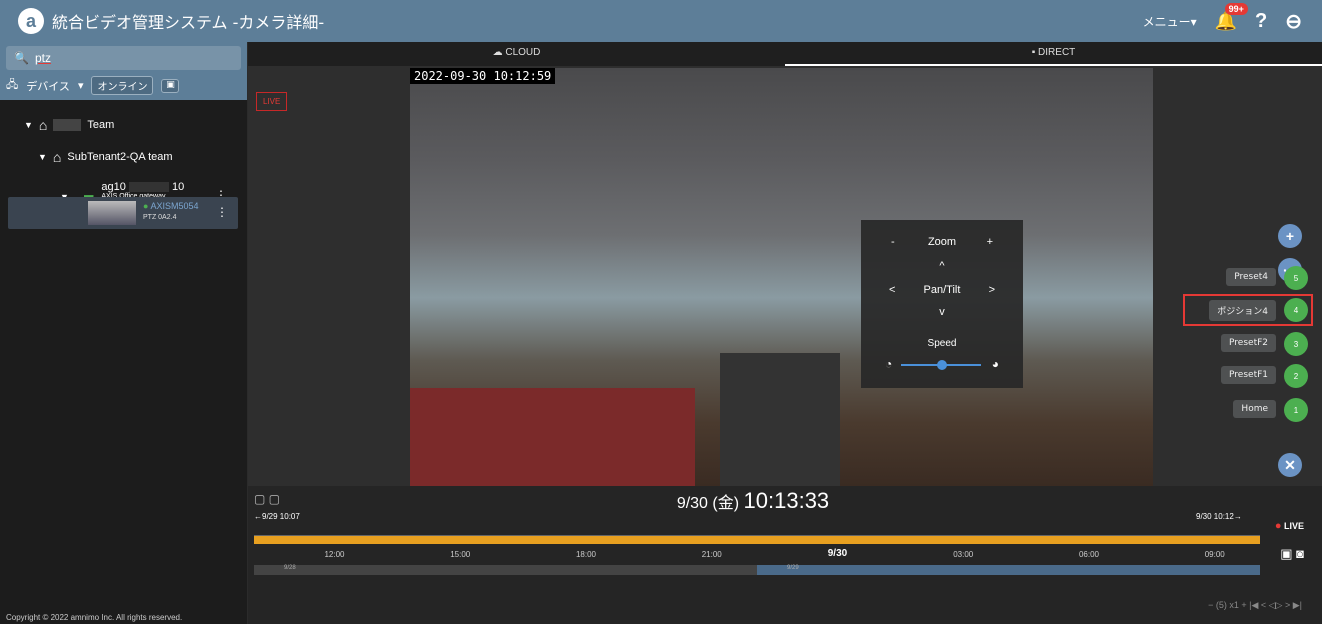 This screenshot has height=624, width=1322. I want to click on tick-label: 12:00, so click(334, 554).